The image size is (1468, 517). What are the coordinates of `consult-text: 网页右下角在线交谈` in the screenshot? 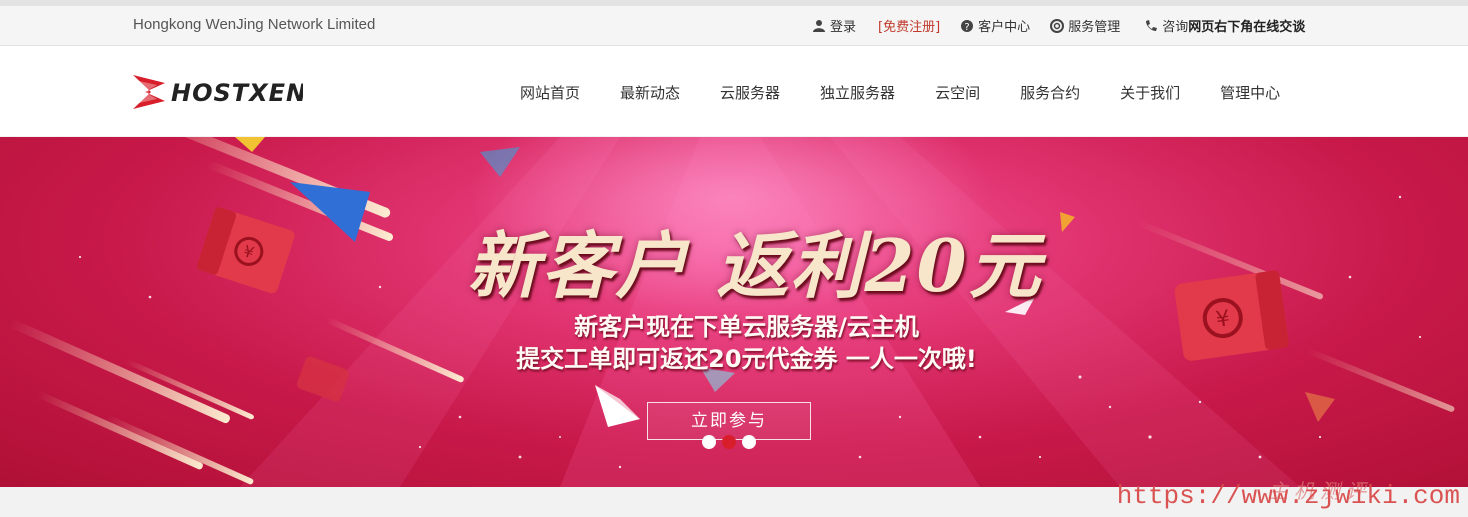 It's located at (1247, 27).